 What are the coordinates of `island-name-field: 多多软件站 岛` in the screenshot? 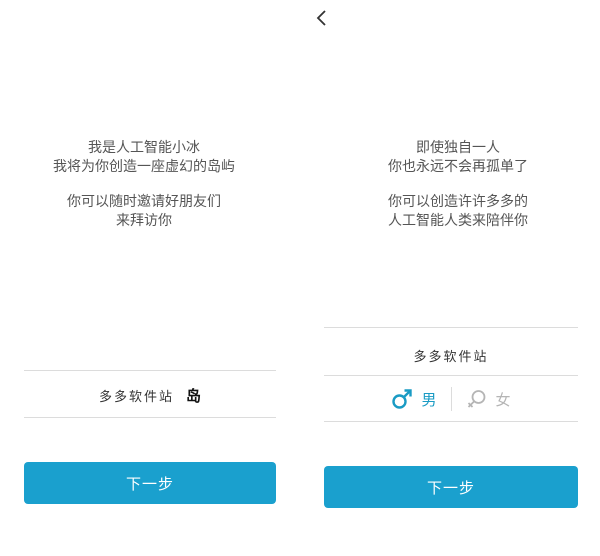 It's located at (150, 395).